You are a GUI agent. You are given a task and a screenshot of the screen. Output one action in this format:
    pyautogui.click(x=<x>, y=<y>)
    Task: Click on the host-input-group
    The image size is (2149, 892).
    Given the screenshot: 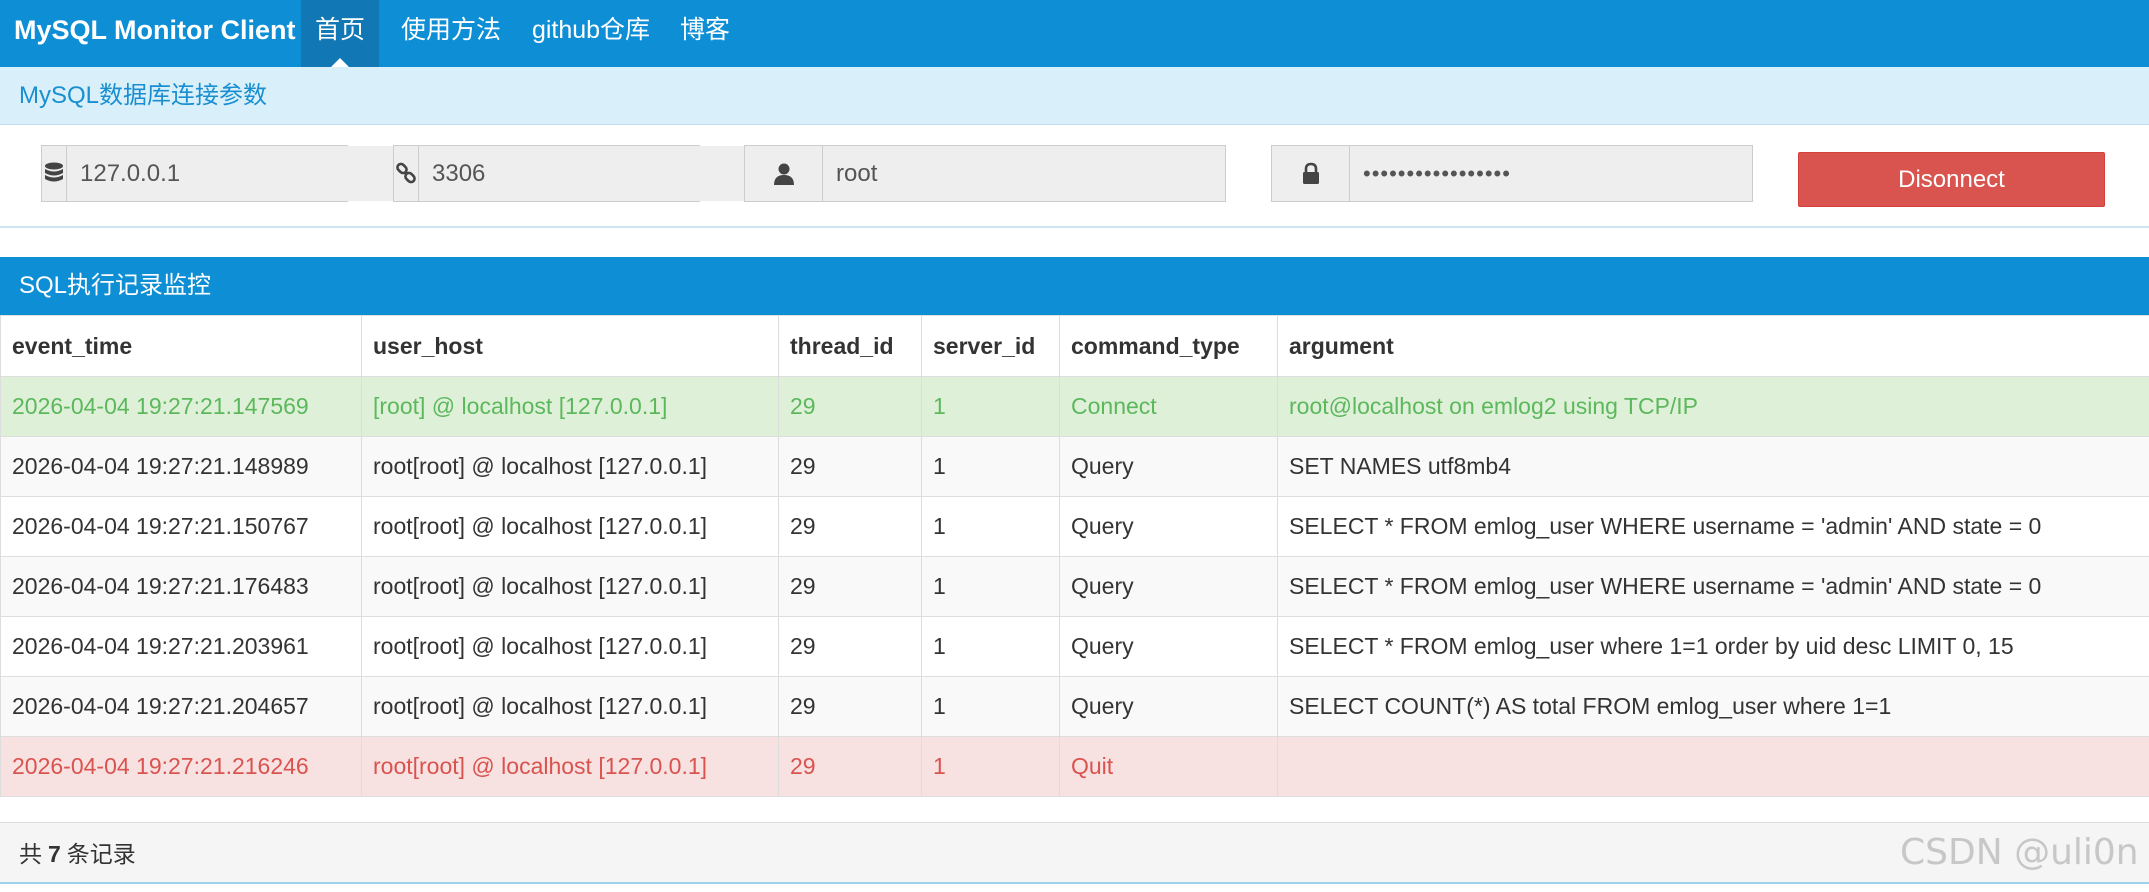 What is the action you would take?
    pyautogui.click(x=222, y=173)
    